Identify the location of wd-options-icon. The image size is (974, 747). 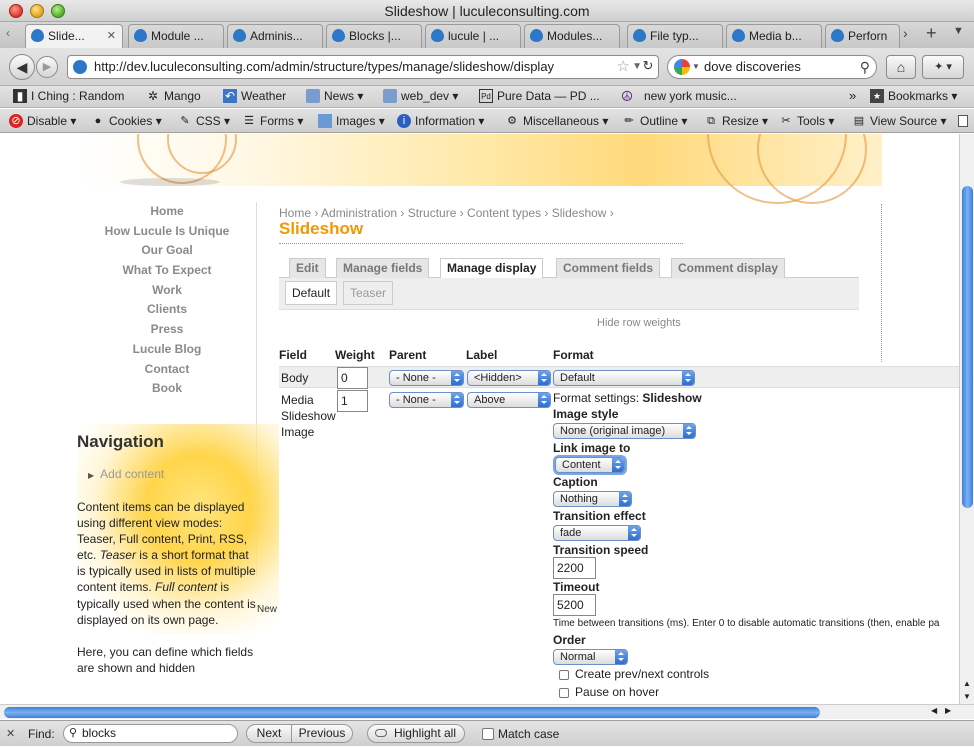
(963, 121).